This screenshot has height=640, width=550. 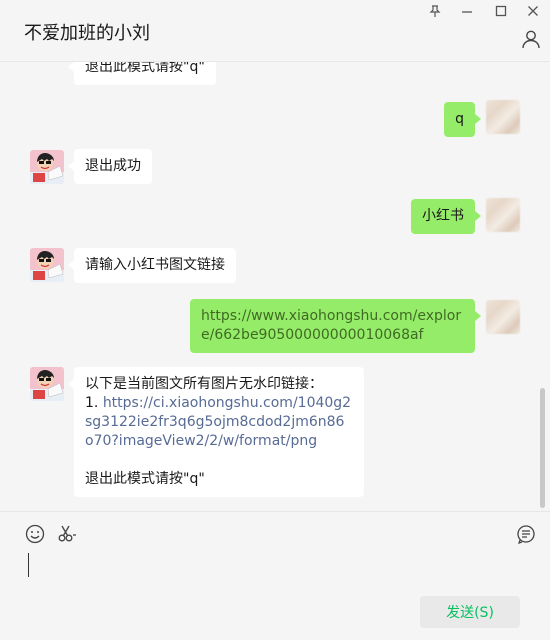 I want to click on send-button: 发送(S), so click(x=470, y=612).